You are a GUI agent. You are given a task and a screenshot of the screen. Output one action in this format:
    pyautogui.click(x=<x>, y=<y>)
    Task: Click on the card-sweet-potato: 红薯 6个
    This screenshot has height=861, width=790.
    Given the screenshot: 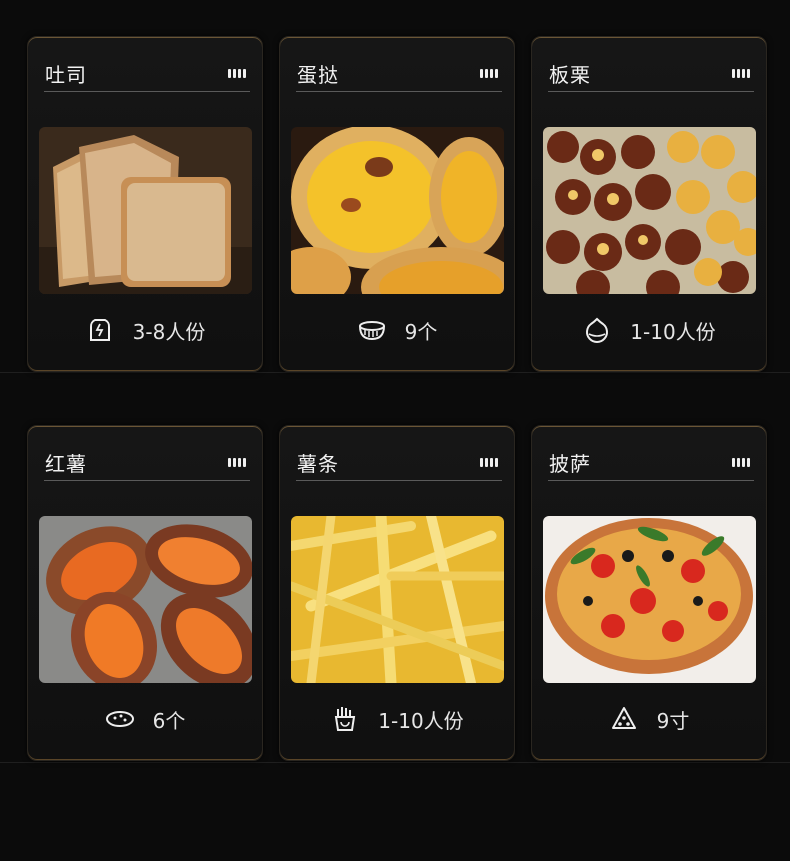 What is the action you would take?
    pyautogui.click(x=145, y=593)
    